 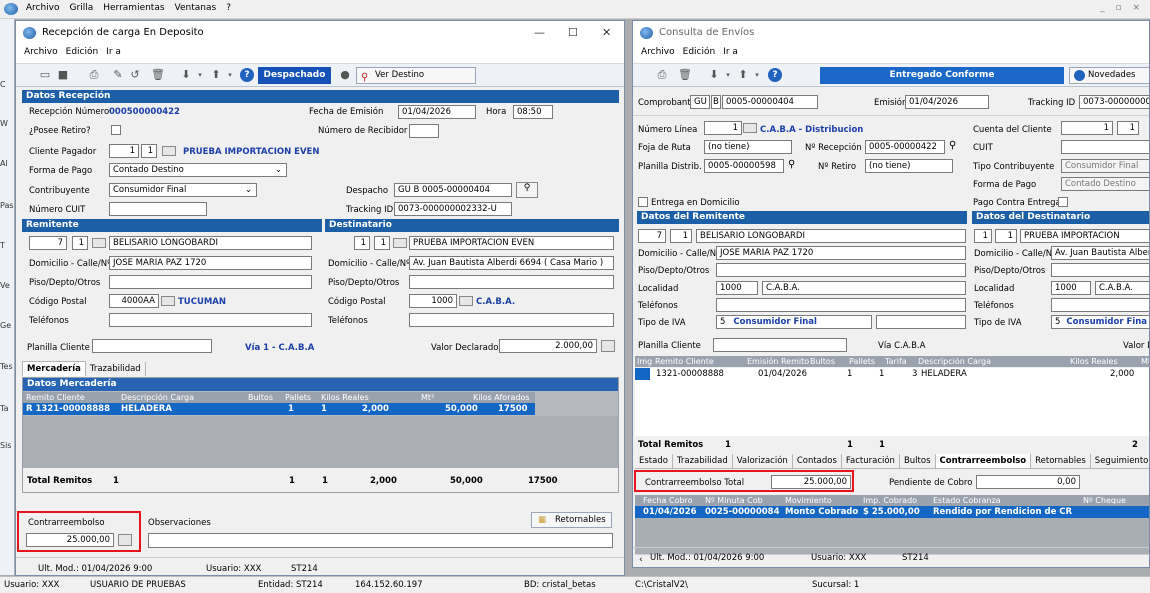 What do you see at coordinates (700, 102) in the screenshot?
I see `comprobante-a: GU` at bounding box center [700, 102].